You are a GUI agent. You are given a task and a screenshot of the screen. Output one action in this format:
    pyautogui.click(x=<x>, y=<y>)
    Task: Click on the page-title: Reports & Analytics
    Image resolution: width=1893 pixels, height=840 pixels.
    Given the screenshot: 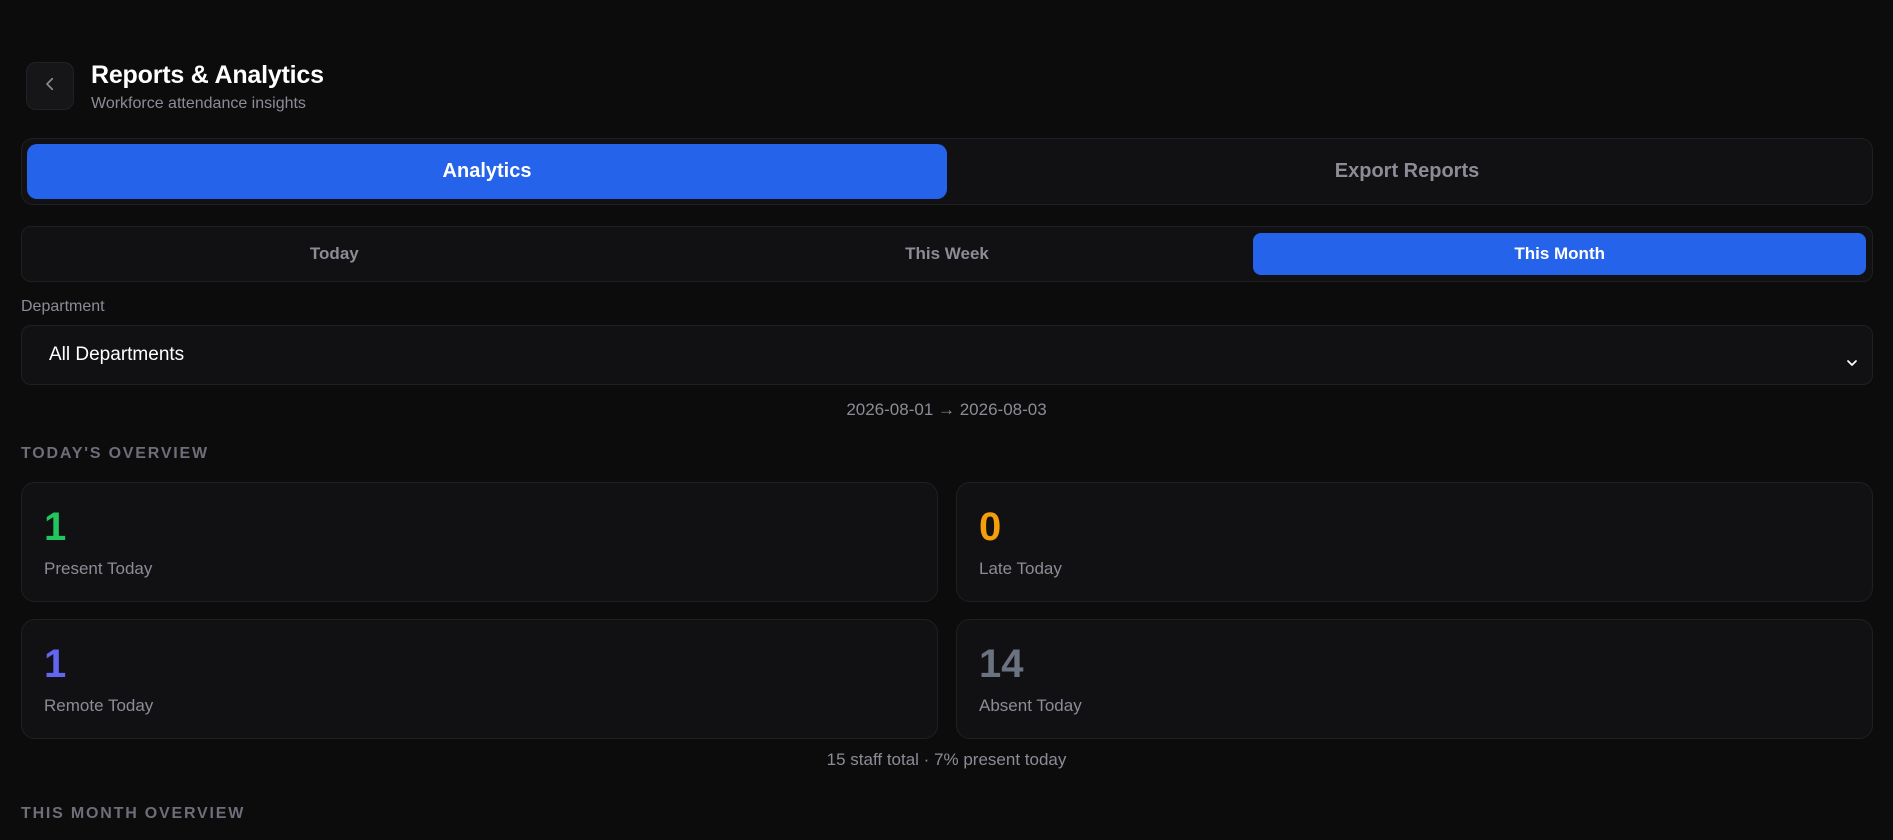 What is the action you would take?
    pyautogui.click(x=207, y=75)
    